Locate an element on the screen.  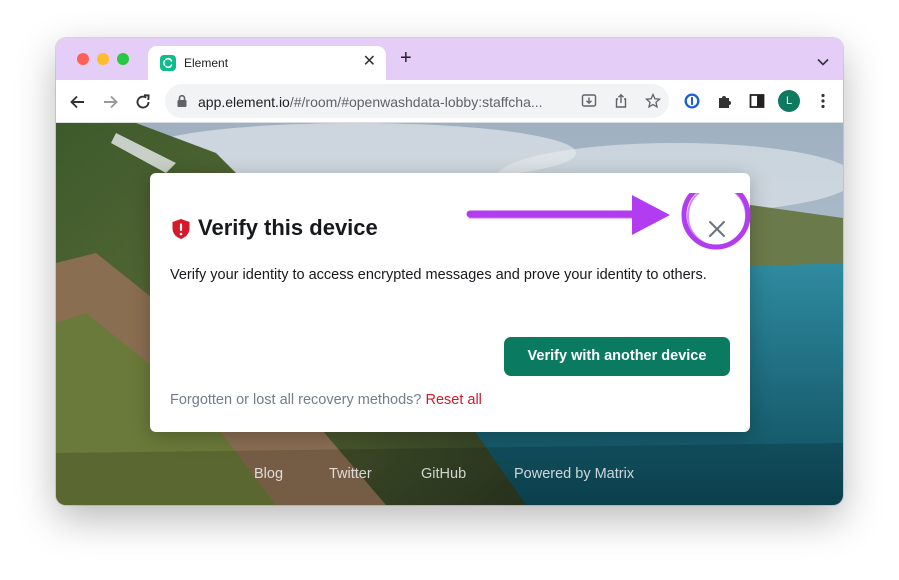
powered-by-matrix-link: Powered by Matrix is located at coordinates (574, 474).